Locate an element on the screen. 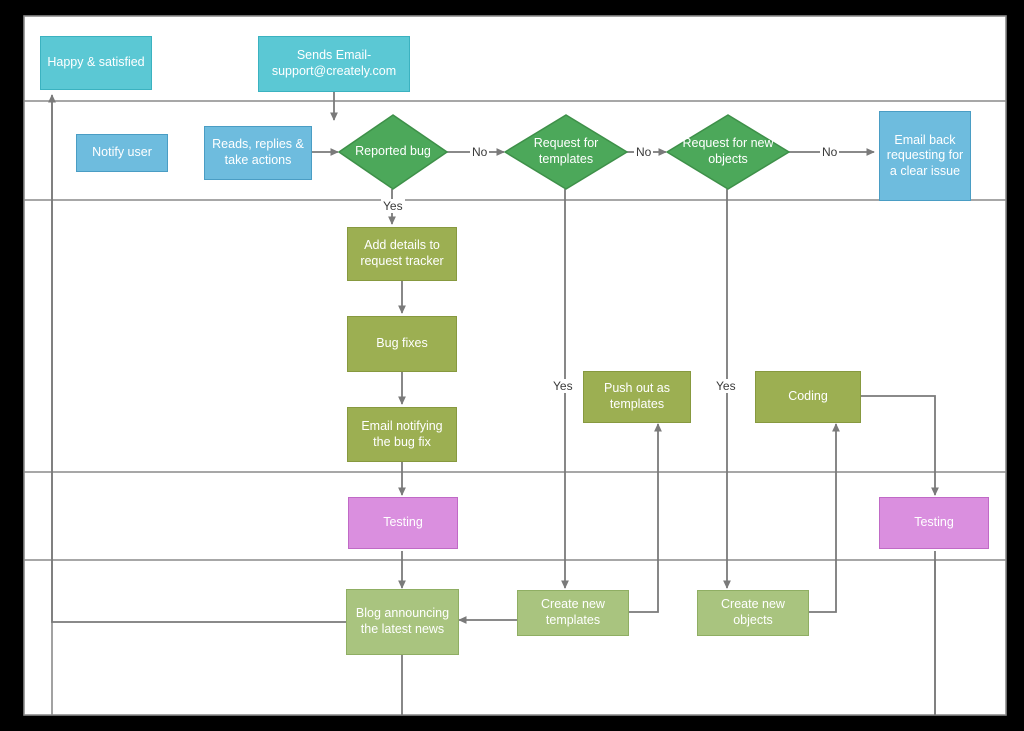 Image resolution: width=1024 pixels, height=731 pixels. node-reads-replies: Reads, replies & take actions is located at coordinates (258, 153).